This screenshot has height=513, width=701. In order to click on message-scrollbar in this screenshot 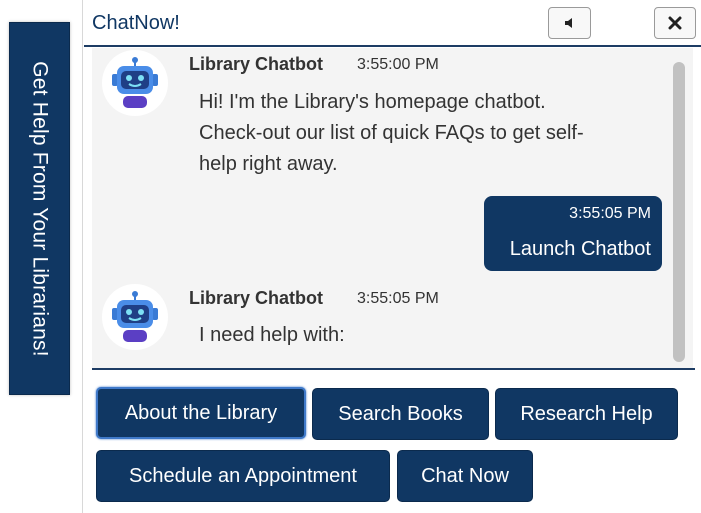, I will do `click(678, 212)`.